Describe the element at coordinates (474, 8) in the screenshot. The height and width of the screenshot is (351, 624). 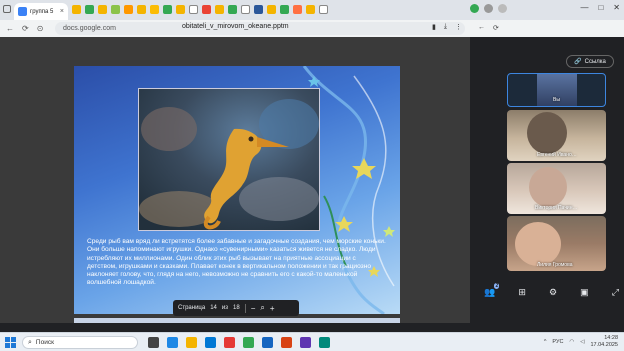
I see `meet-tab-icon` at that location.